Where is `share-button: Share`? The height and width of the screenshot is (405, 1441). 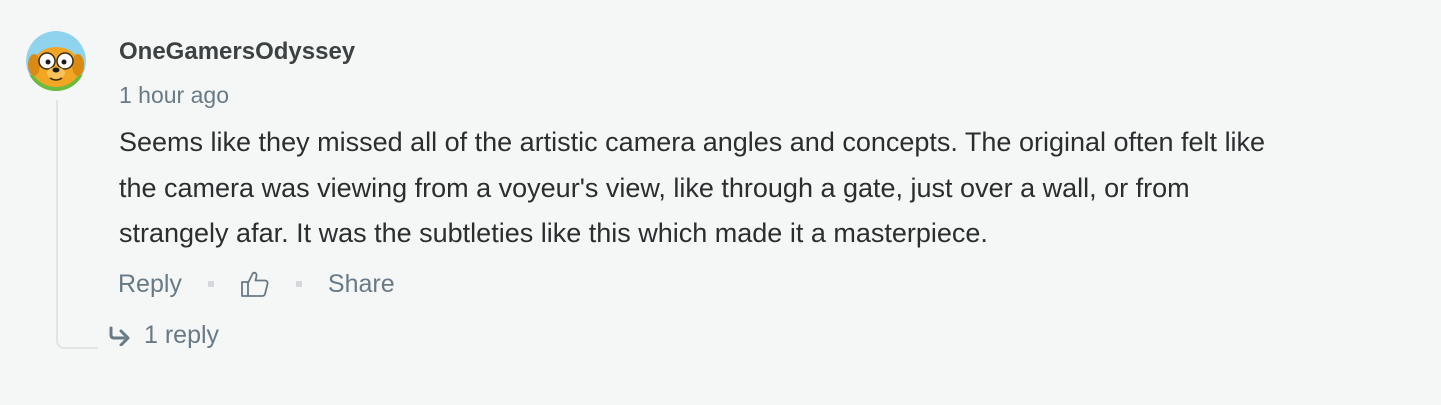
share-button: Share is located at coordinates (361, 284).